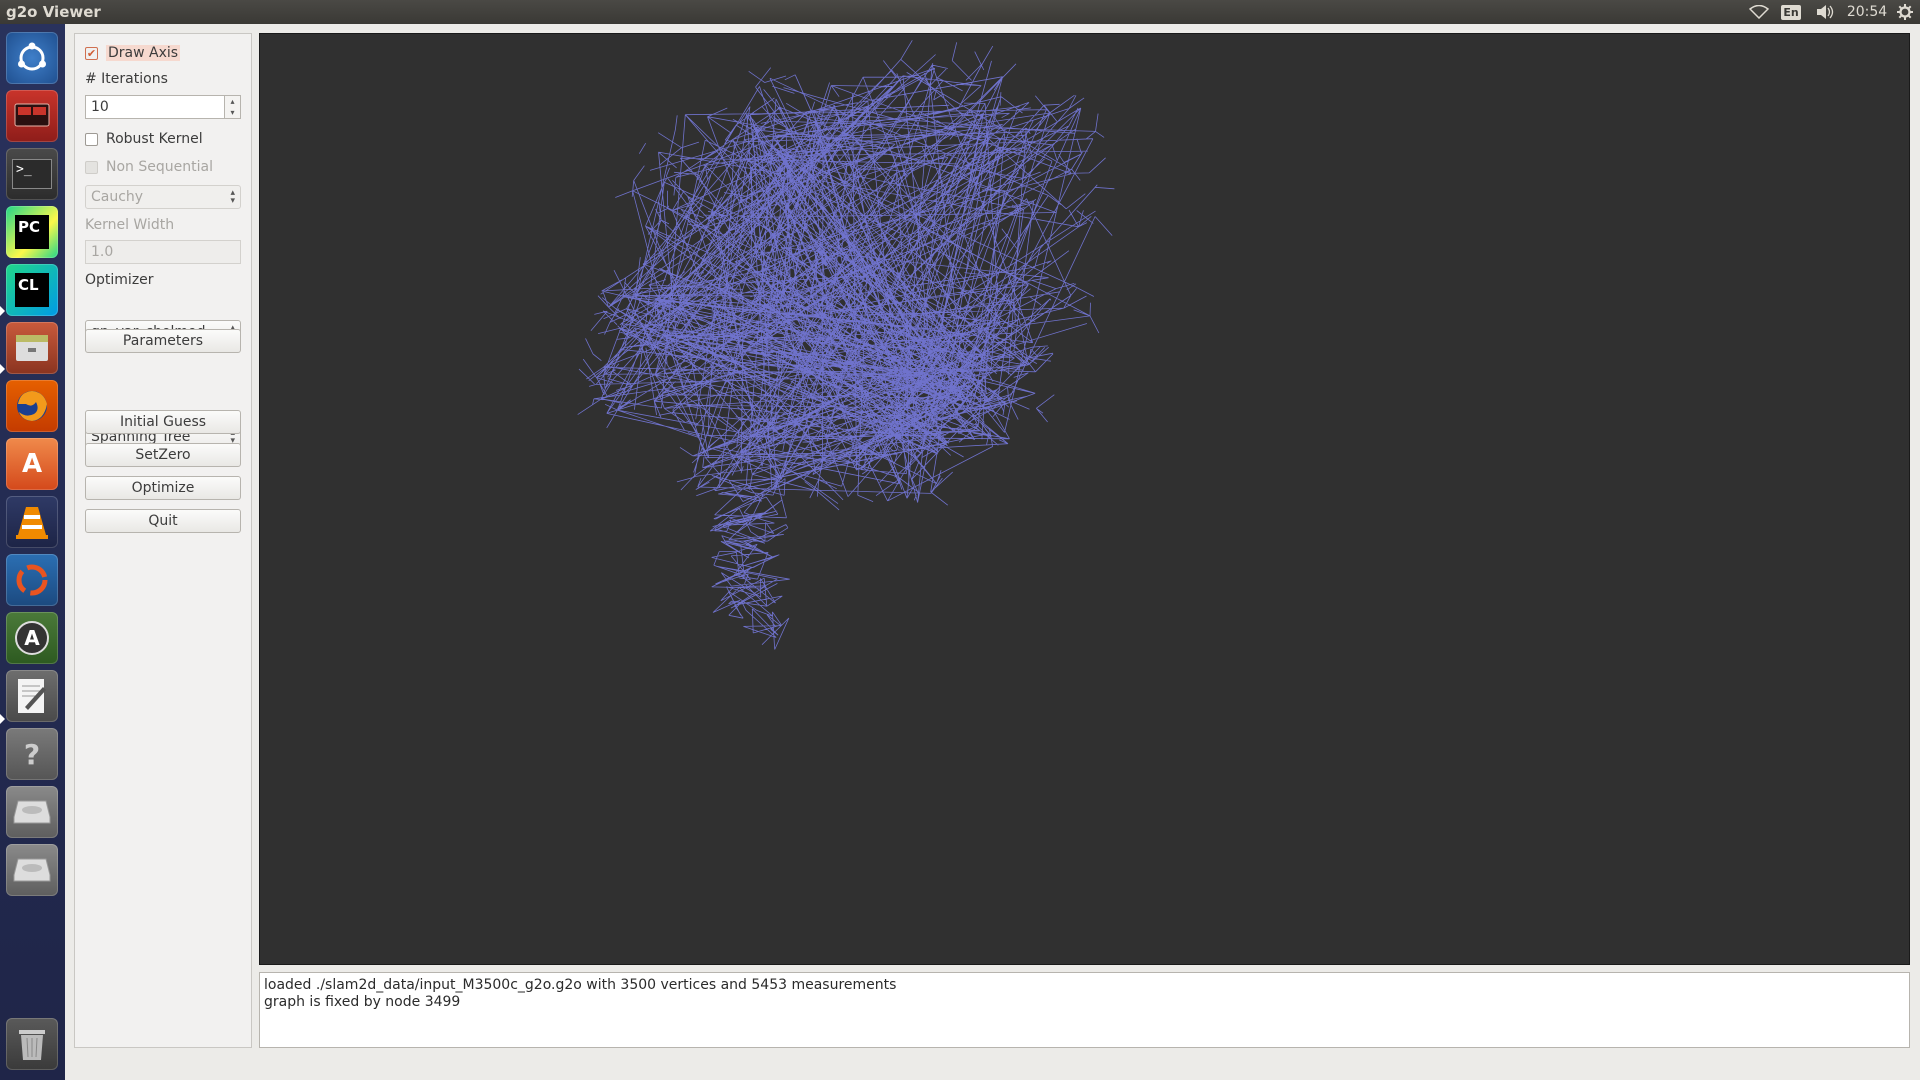 Image resolution: width=1920 pixels, height=1080 pixels. Describe the element at coordinates (163, 197) in the screenshot. I see `kernel-type-select: Cauchy ▴ ▾` at that location.